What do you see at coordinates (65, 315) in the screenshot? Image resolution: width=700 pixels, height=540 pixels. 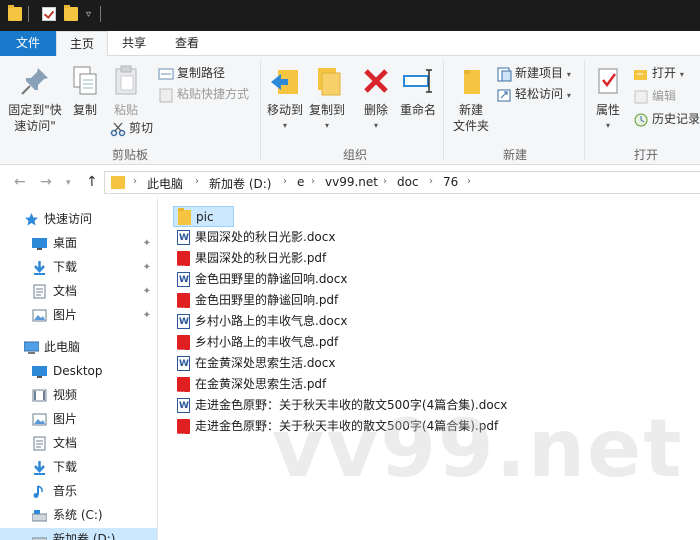 I see `nav-item-label: 图片` at bounding box center [65, 315].